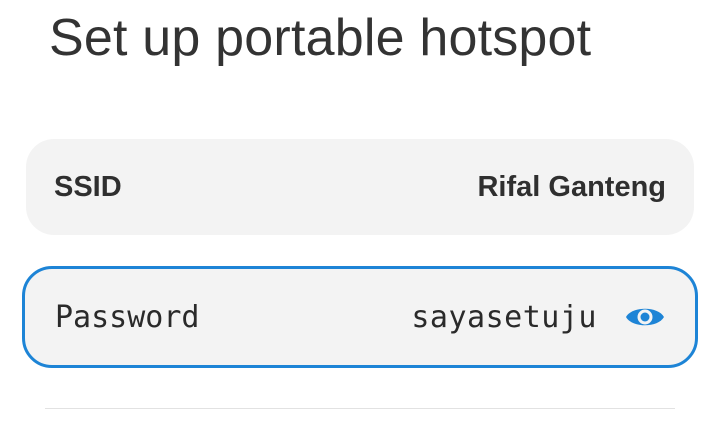 The height and width of the screenshot is (426, 720). Describe the element at coordinates (504, 317) in the screenshot. I see `password-value: sayasetuju` at that location.